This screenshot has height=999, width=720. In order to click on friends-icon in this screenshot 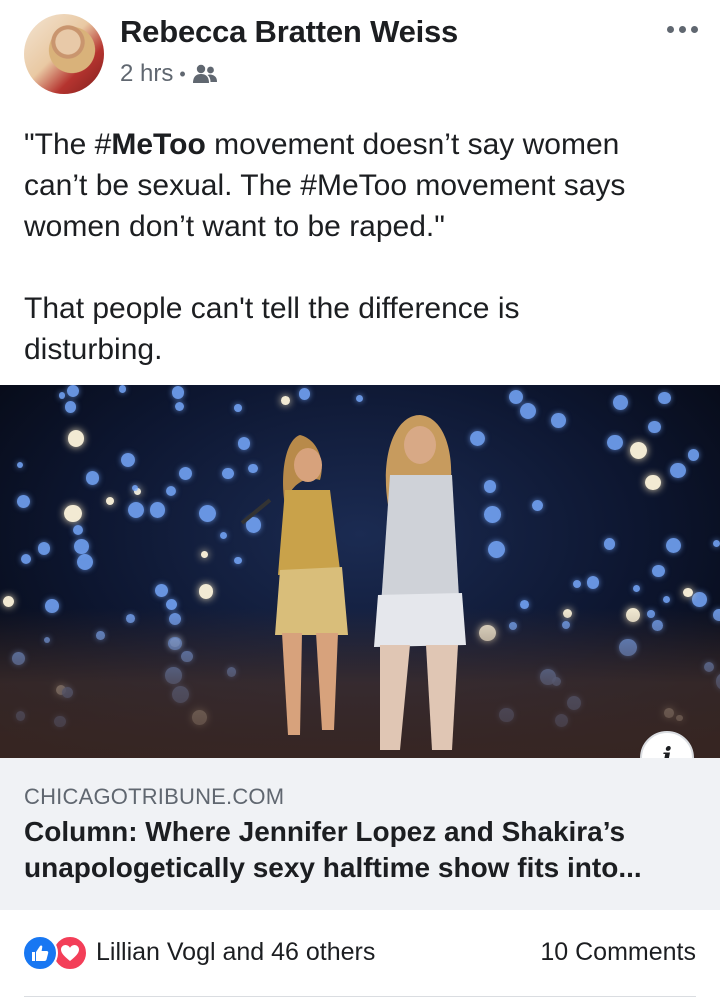, I will do `click(204, 73)`.